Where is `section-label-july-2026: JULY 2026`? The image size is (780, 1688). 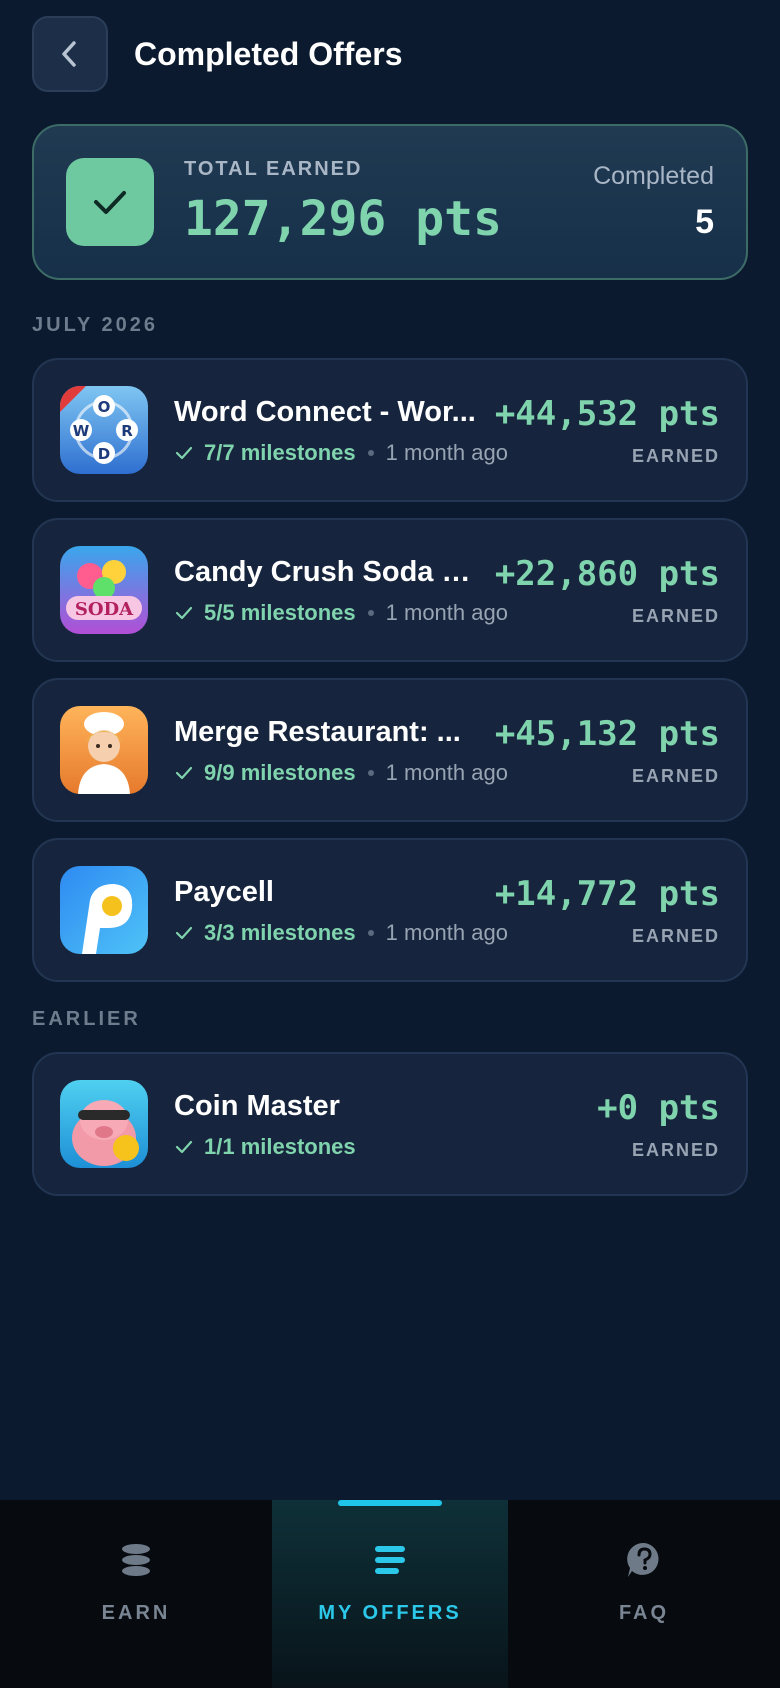 section-label-july-2026: JULY 2026 is located at coordinates (95, 325).